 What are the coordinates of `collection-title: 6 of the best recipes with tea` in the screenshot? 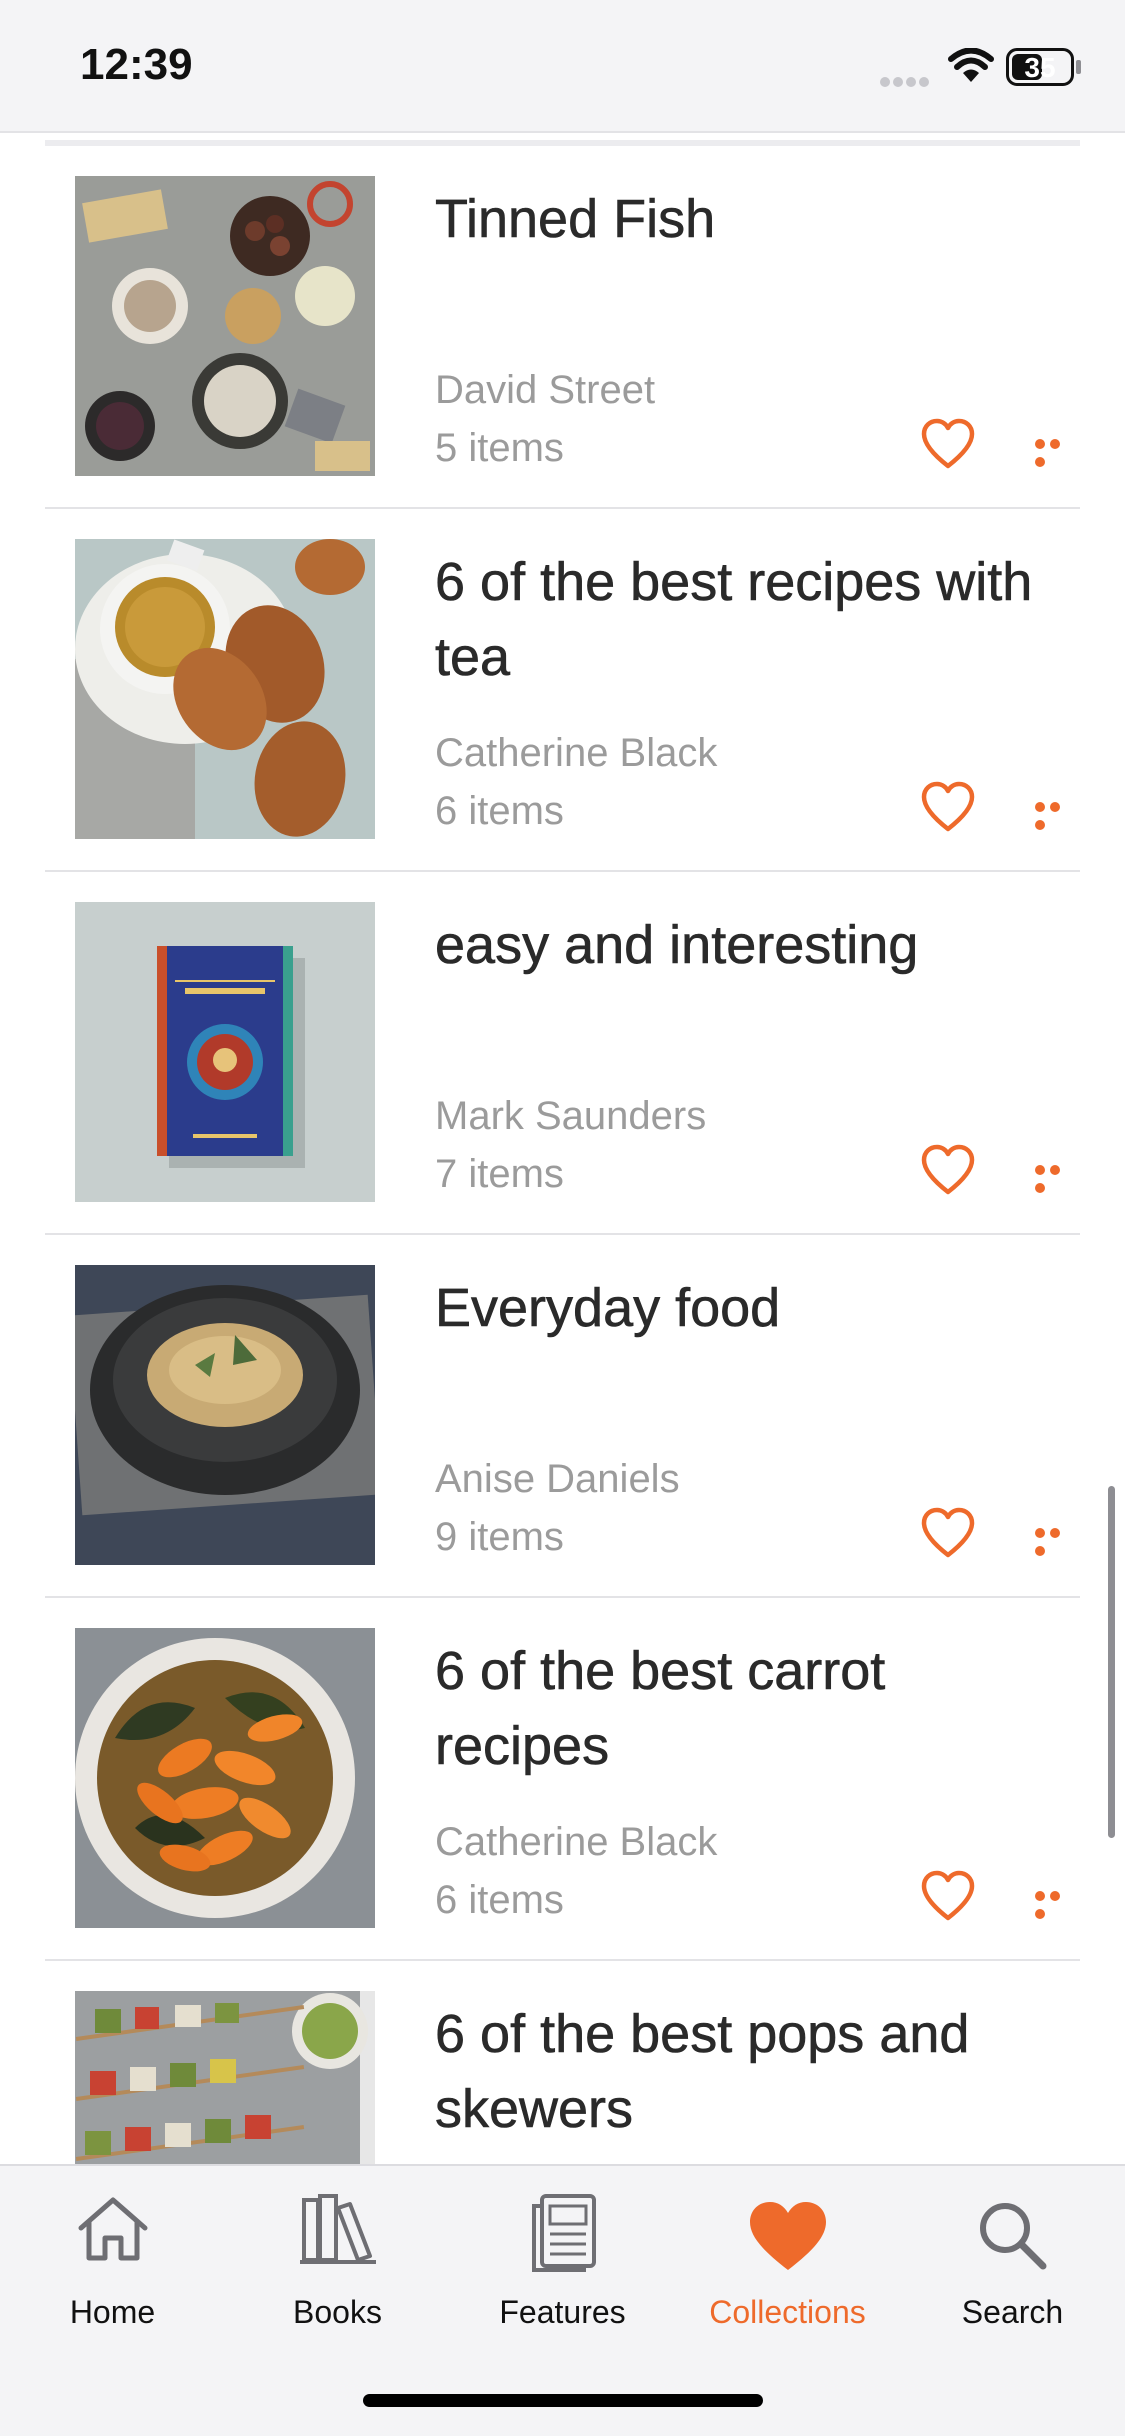 It's located at (745, 620).